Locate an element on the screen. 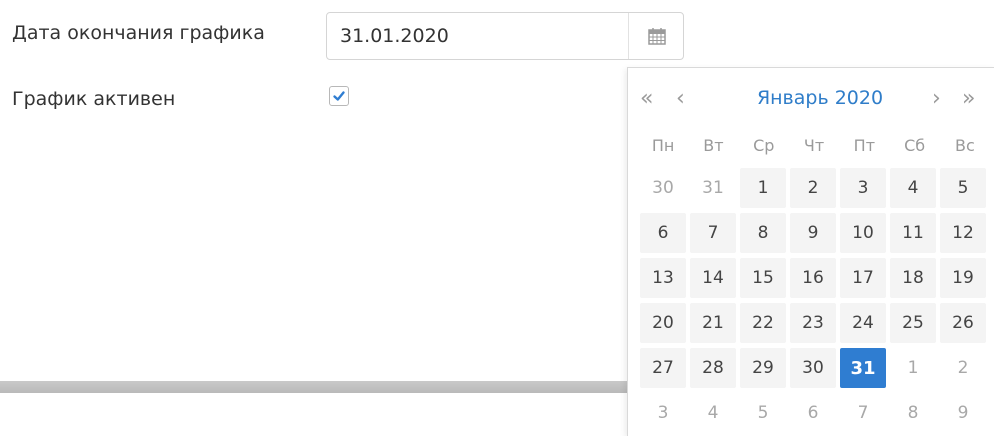 Image resolution: width=994 pixels, height=436 pixels. end-date-input is located at coordinates (477, 36).